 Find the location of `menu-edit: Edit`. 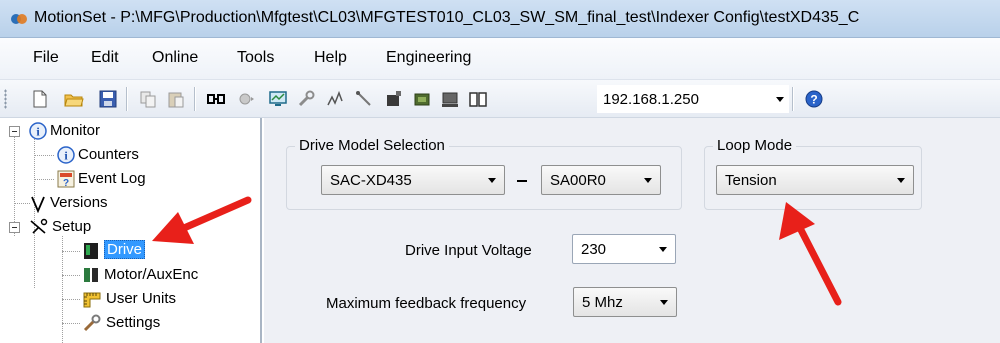

menu-edit: Edit is located at coordinates (105, 58).